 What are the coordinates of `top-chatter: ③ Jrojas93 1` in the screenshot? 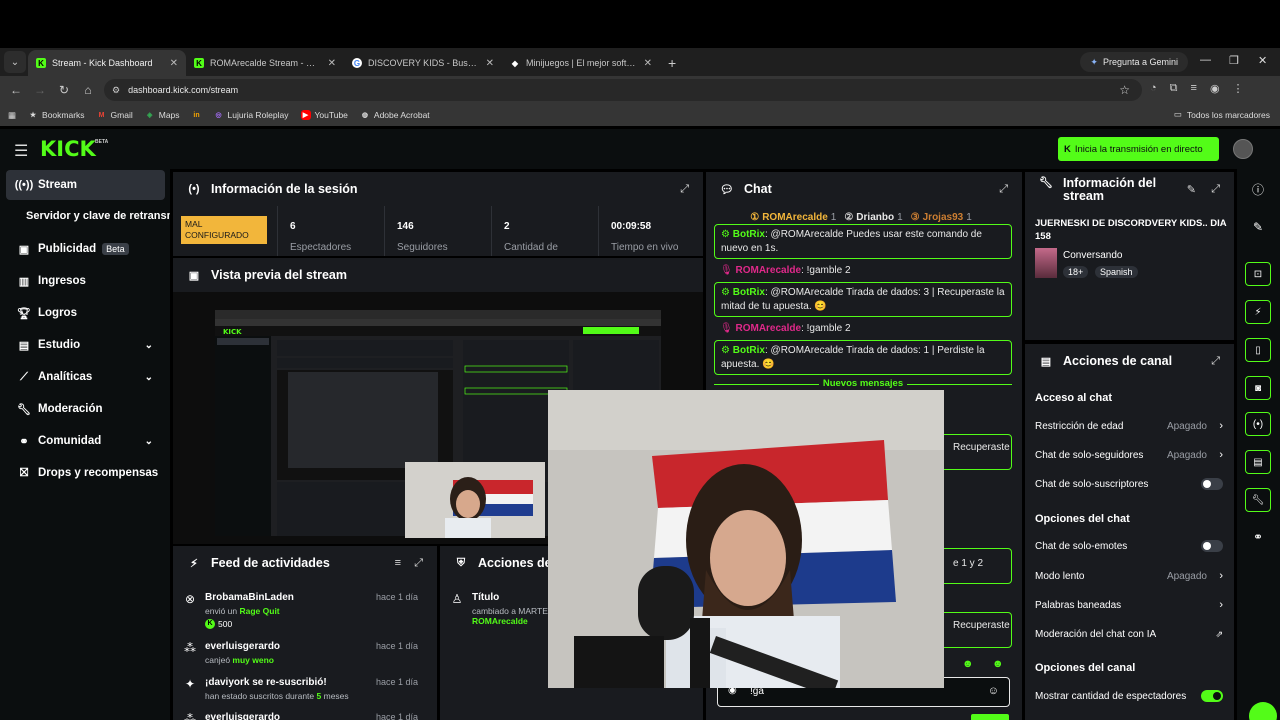 It's located at (941, 217).